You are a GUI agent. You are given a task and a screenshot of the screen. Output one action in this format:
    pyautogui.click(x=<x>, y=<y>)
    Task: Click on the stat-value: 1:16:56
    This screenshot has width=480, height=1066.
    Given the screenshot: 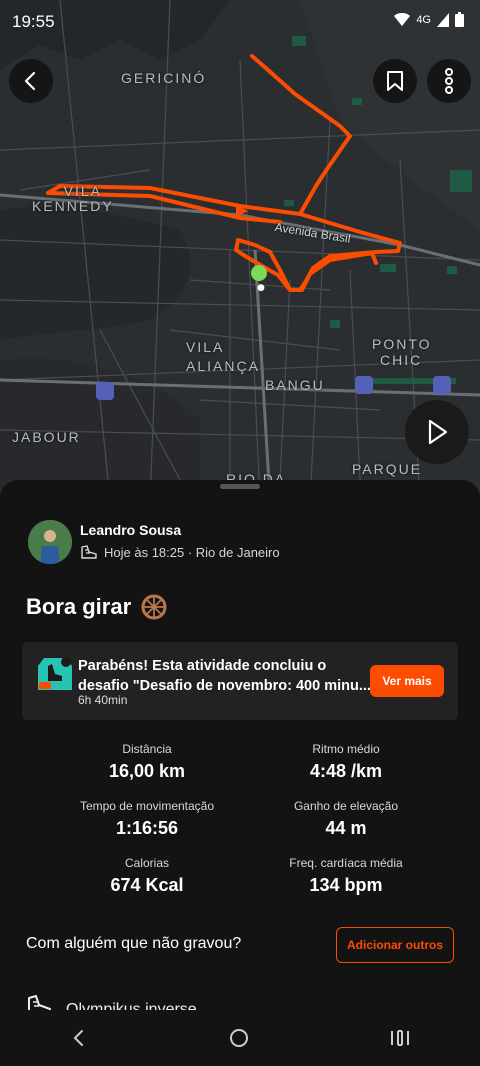 What is the action you would take?
    pyautogui.click(x=147, y=828)
    